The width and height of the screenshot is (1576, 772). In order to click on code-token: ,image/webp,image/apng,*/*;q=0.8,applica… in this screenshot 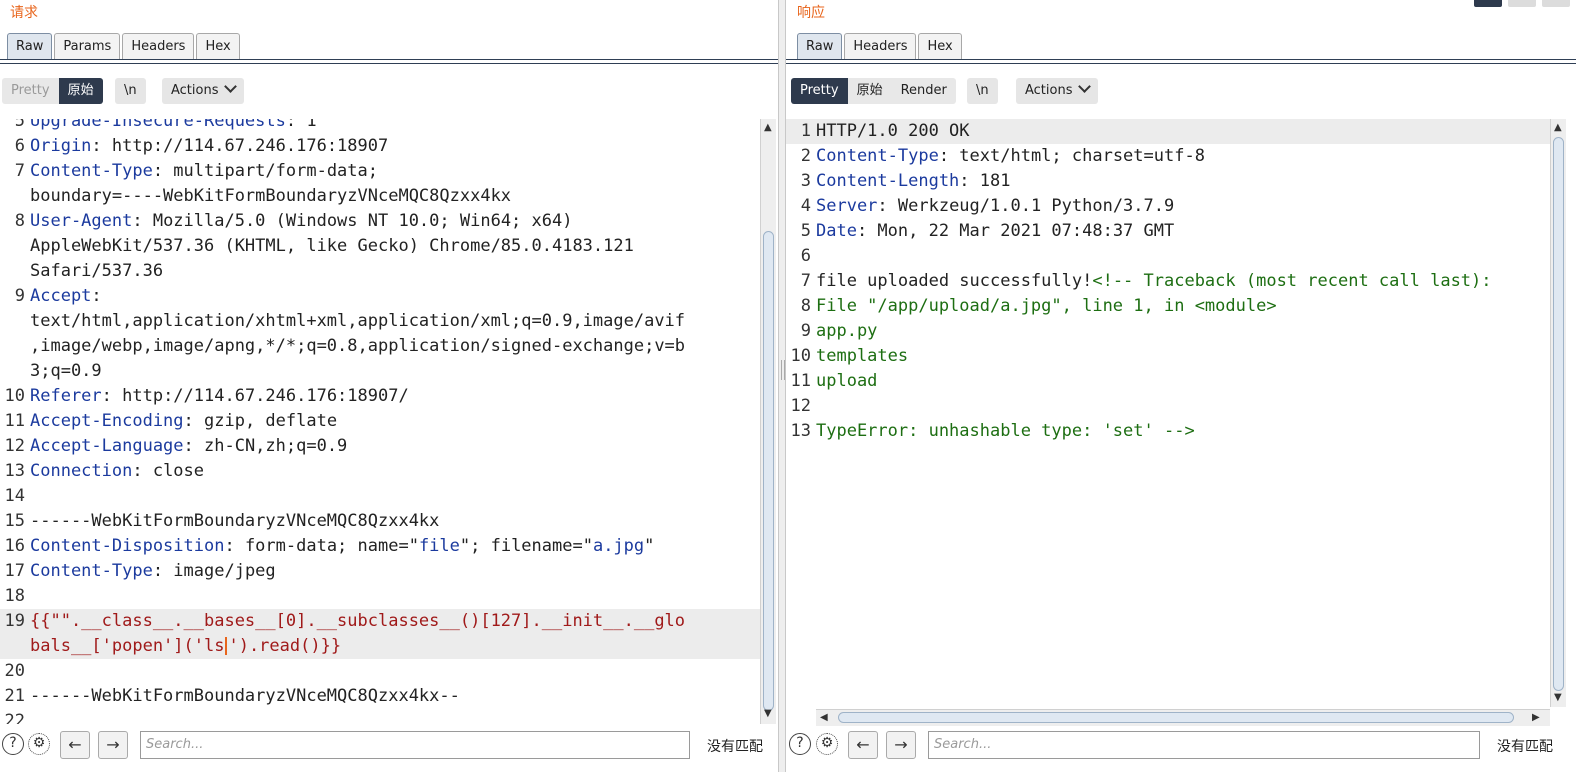, I will do `click(358, 346)`.